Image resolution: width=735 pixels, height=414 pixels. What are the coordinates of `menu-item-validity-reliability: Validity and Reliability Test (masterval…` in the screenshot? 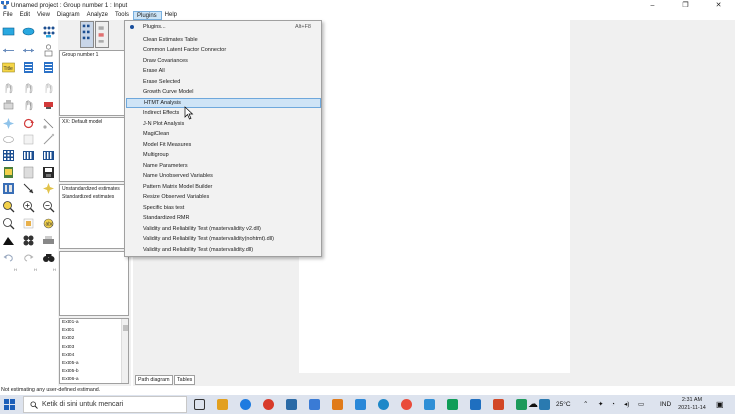 It's located at (223, 250).